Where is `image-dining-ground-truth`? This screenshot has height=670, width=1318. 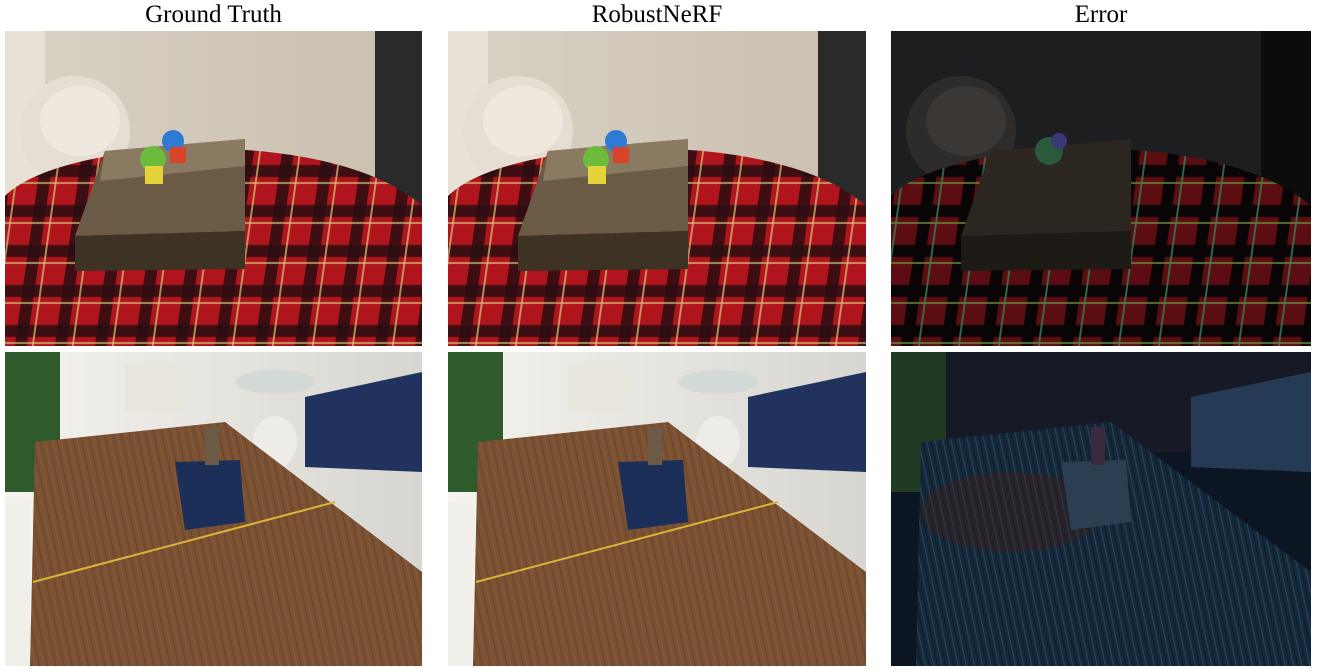 image-dining-ground-truth is located at coordinates (213, 509).